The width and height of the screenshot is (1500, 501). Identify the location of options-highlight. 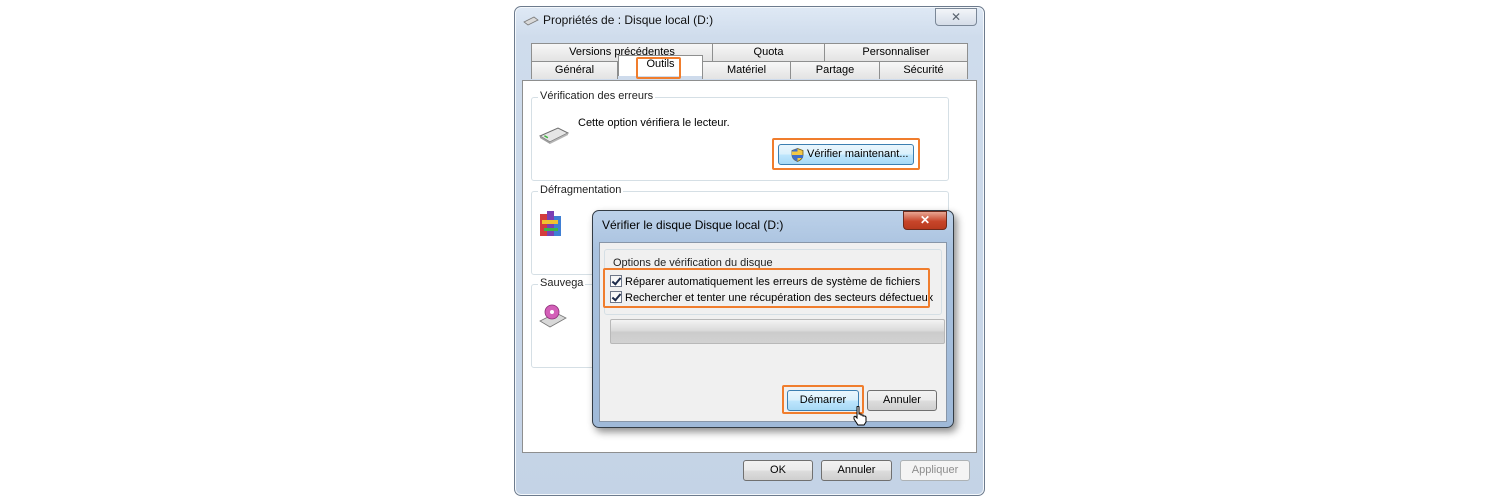
(766, 288).